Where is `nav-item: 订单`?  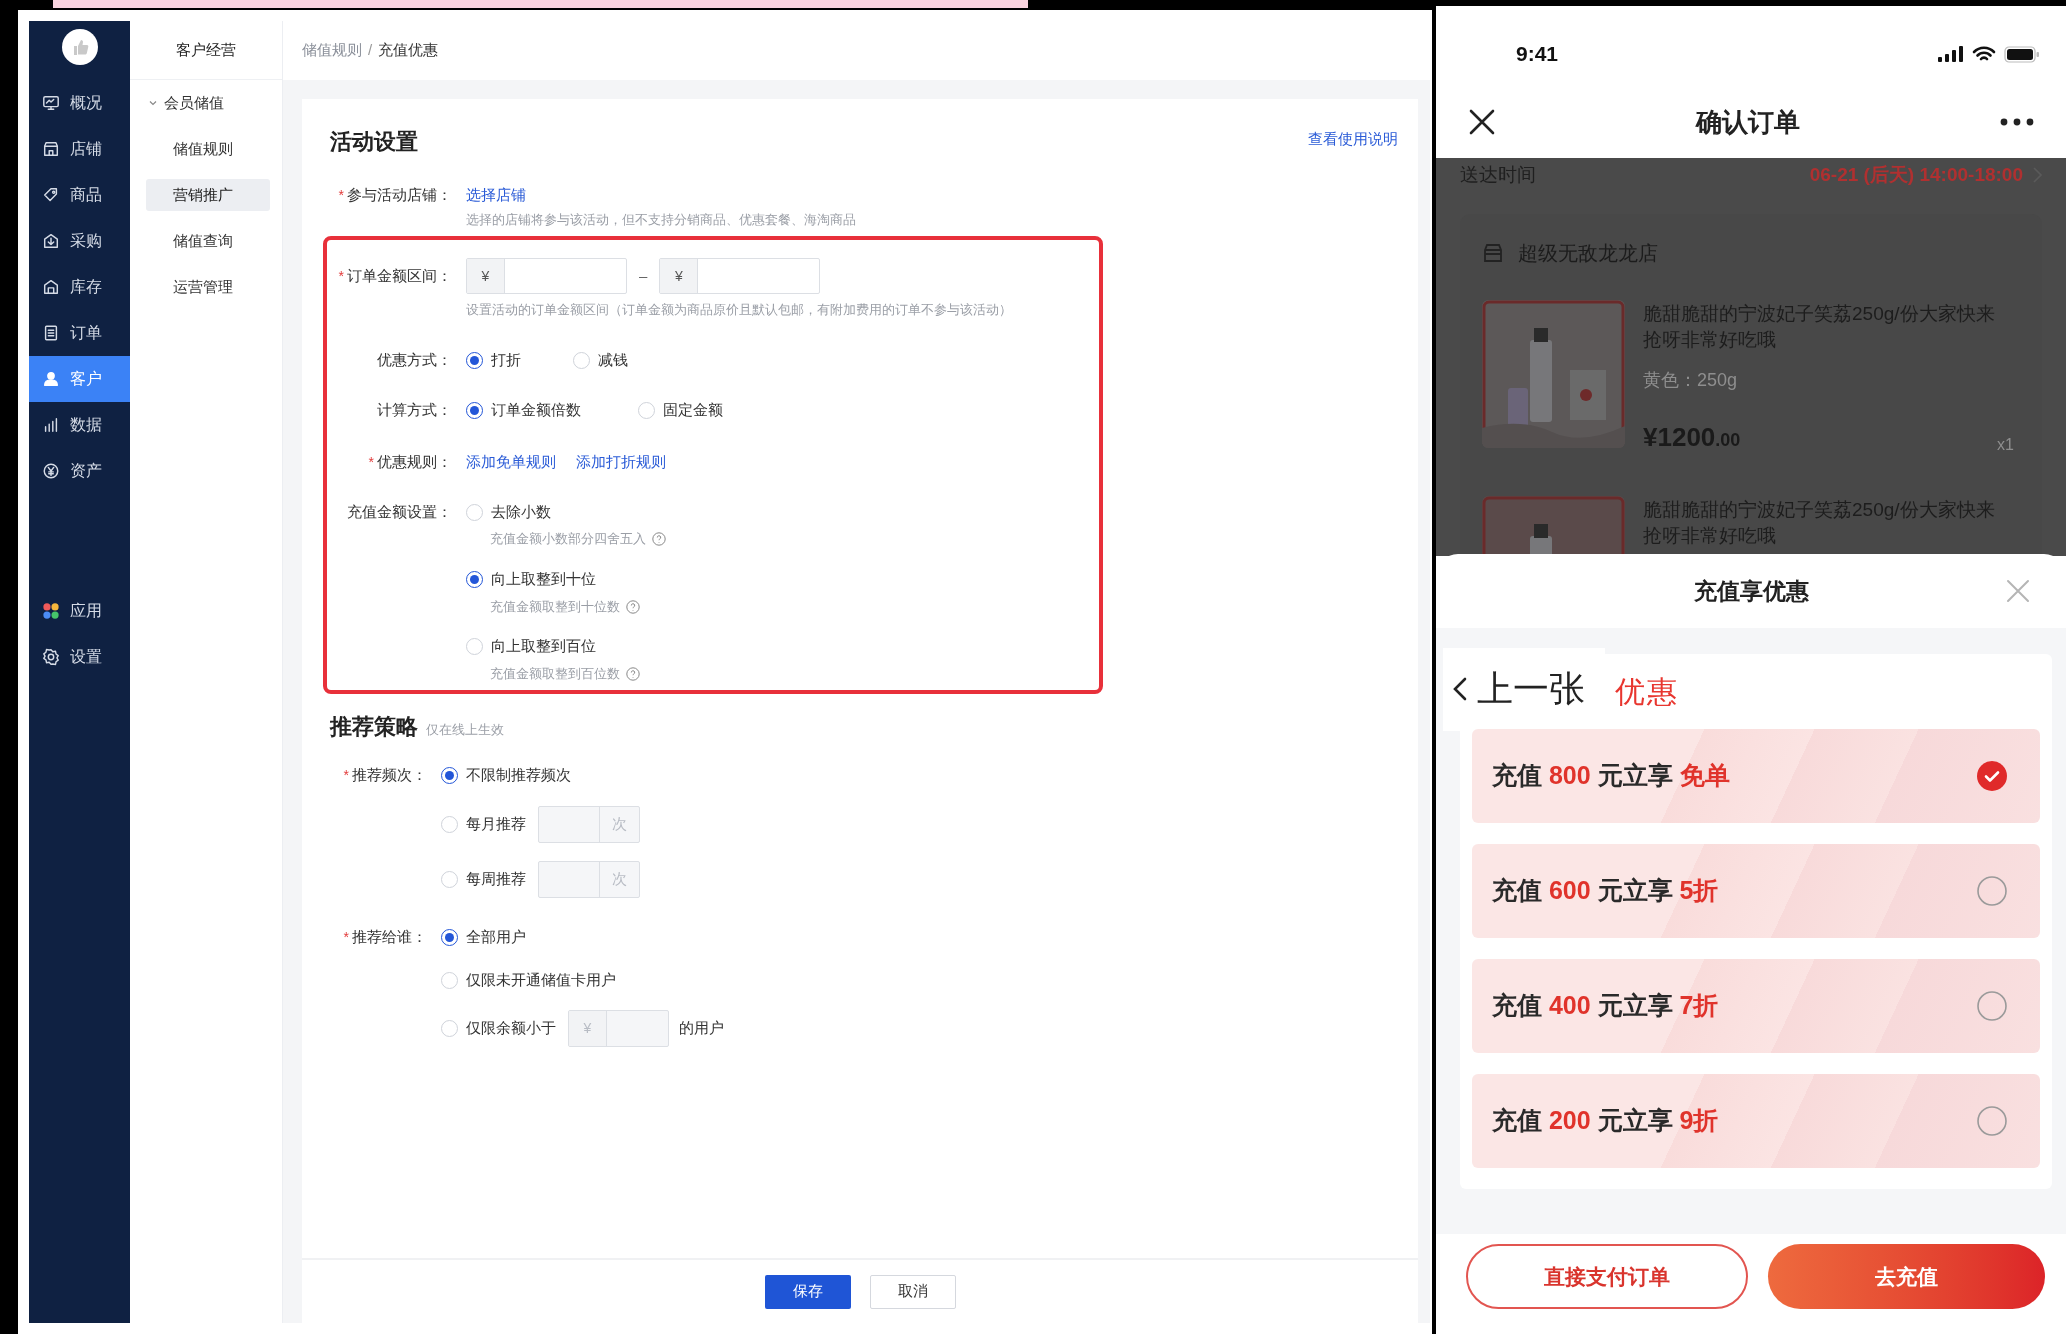 nav-item: 订单 is located at coordinates (79, 333).